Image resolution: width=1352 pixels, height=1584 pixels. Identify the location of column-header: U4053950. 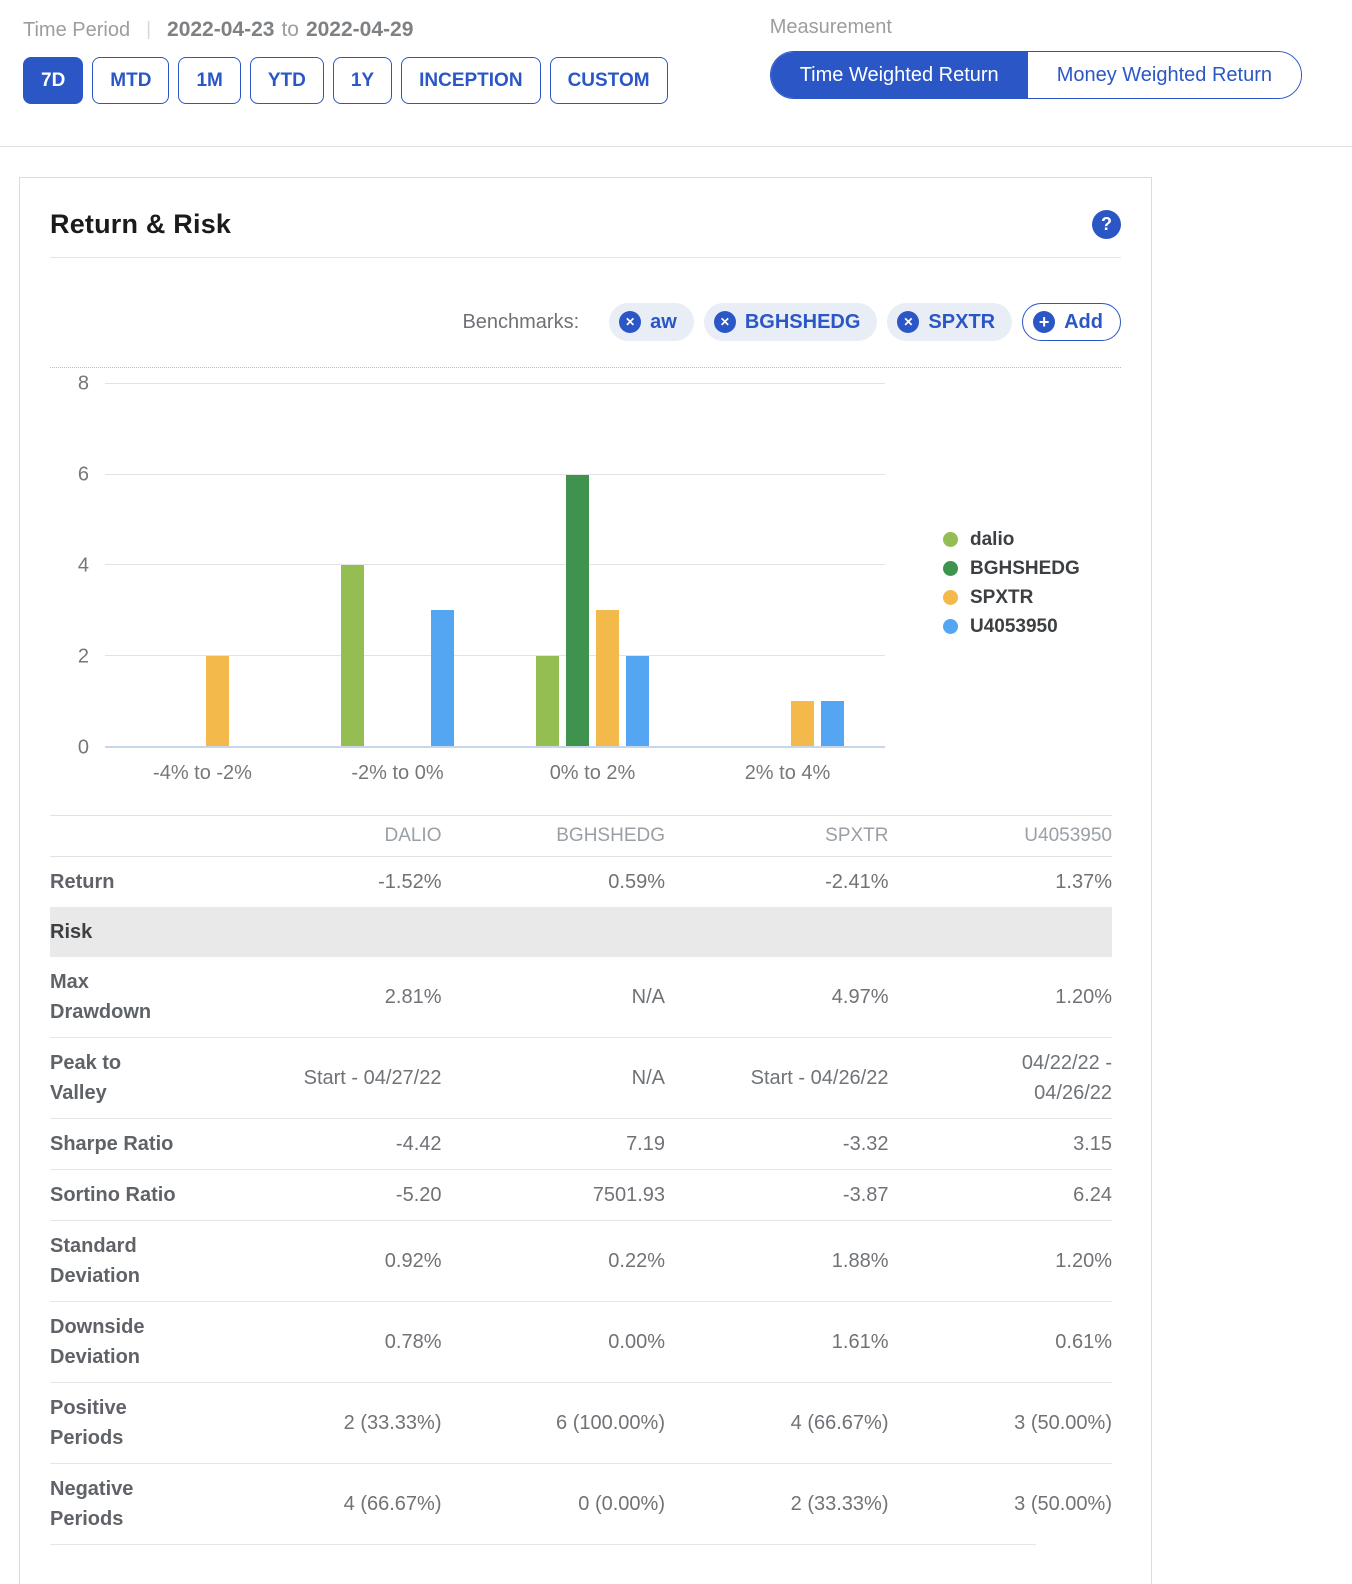
(1000, 836).